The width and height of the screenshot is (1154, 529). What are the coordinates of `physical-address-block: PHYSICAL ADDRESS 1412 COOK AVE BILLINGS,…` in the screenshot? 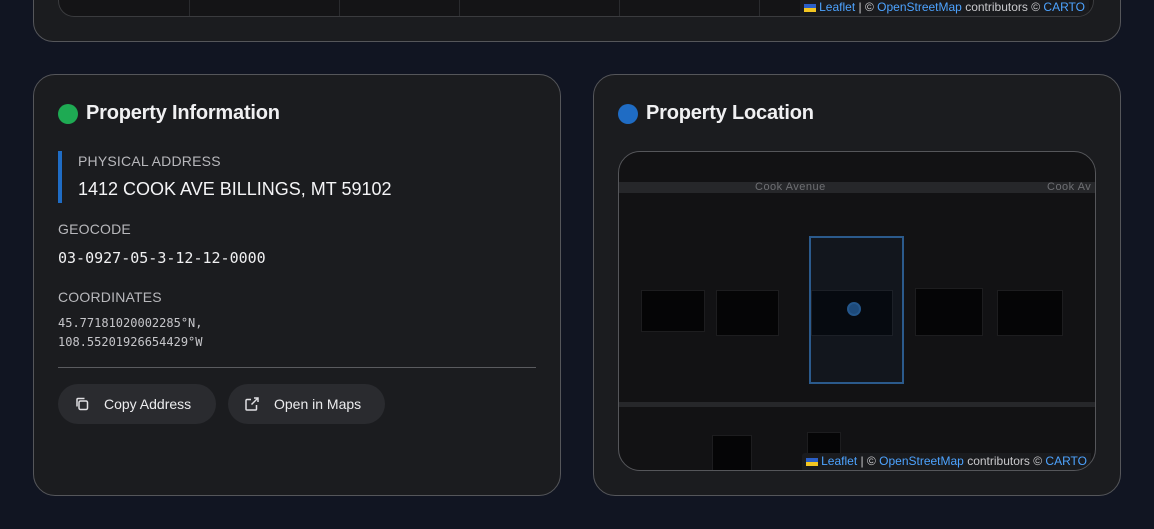 It's located at (297, 177).